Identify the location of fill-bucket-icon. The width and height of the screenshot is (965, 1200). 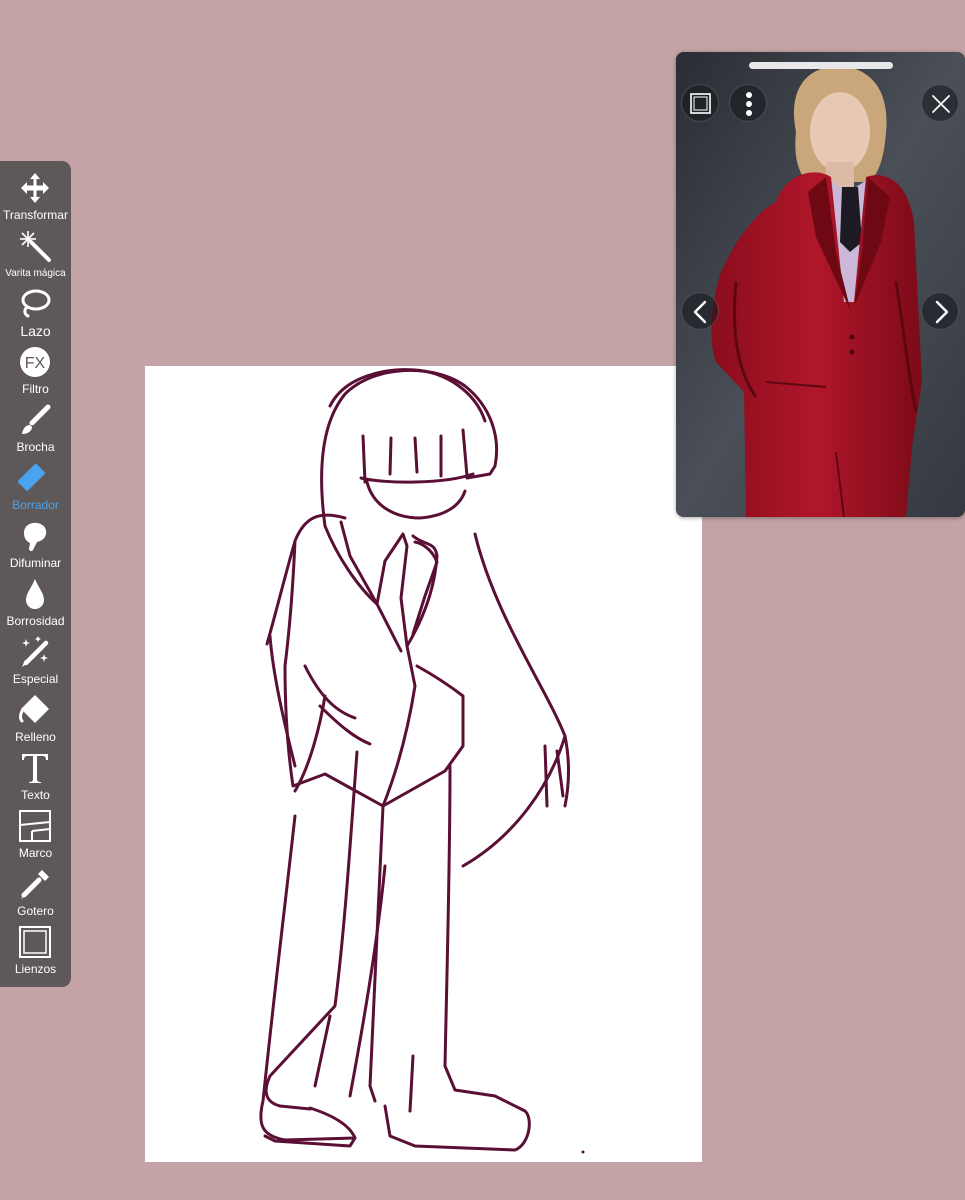
(34, 709).